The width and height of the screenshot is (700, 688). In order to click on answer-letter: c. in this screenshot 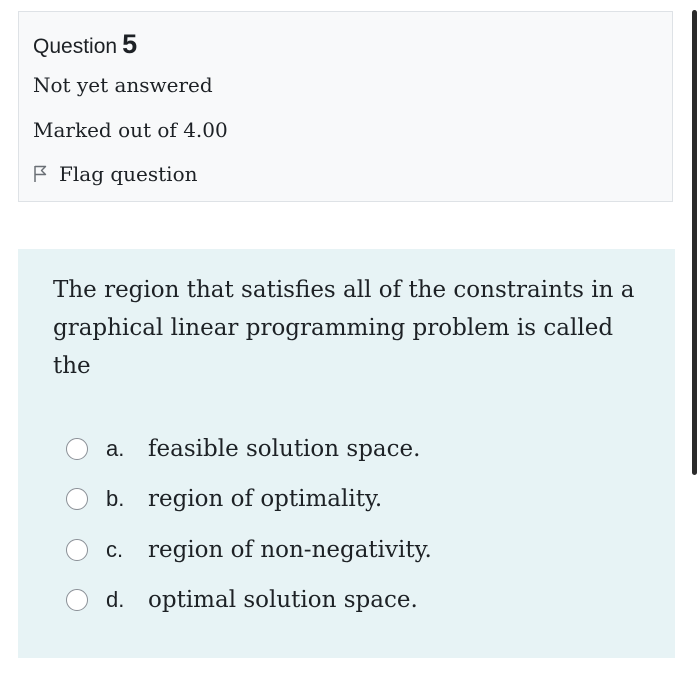, I will do `click(115, 549)`.